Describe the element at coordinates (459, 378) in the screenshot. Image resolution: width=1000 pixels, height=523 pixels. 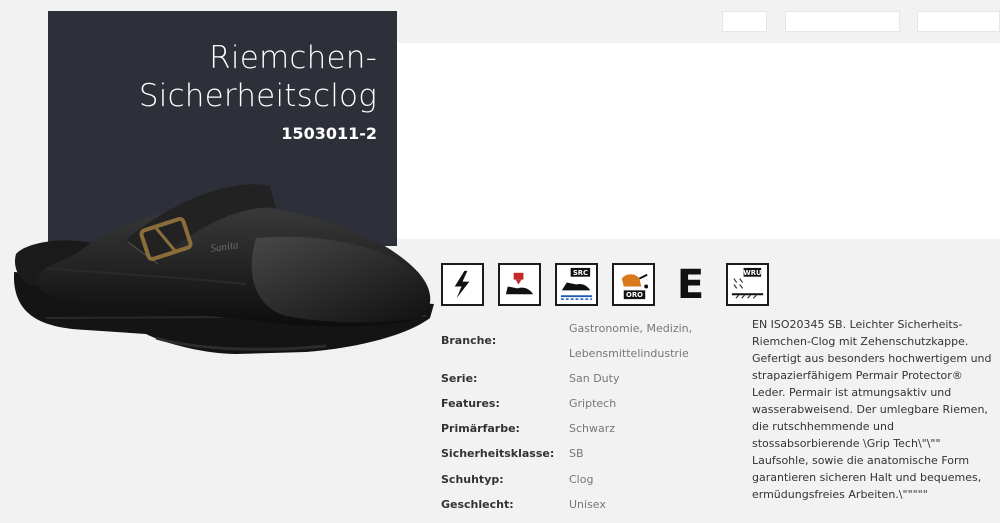
I see `spec-key: Serie:` at that location.